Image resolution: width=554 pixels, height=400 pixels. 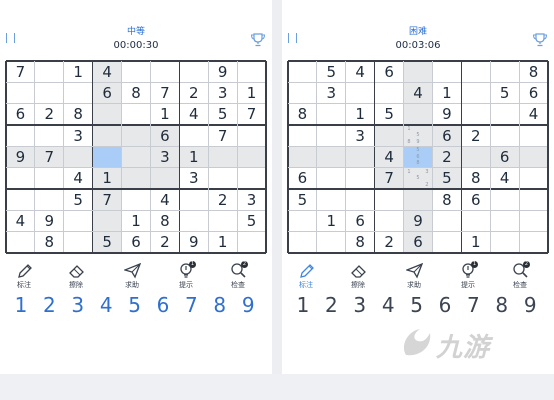 What do you see at coordinates (163, 305) in the screenshot?
I see `number-button-6: 6` at bounding box center [163, 305].